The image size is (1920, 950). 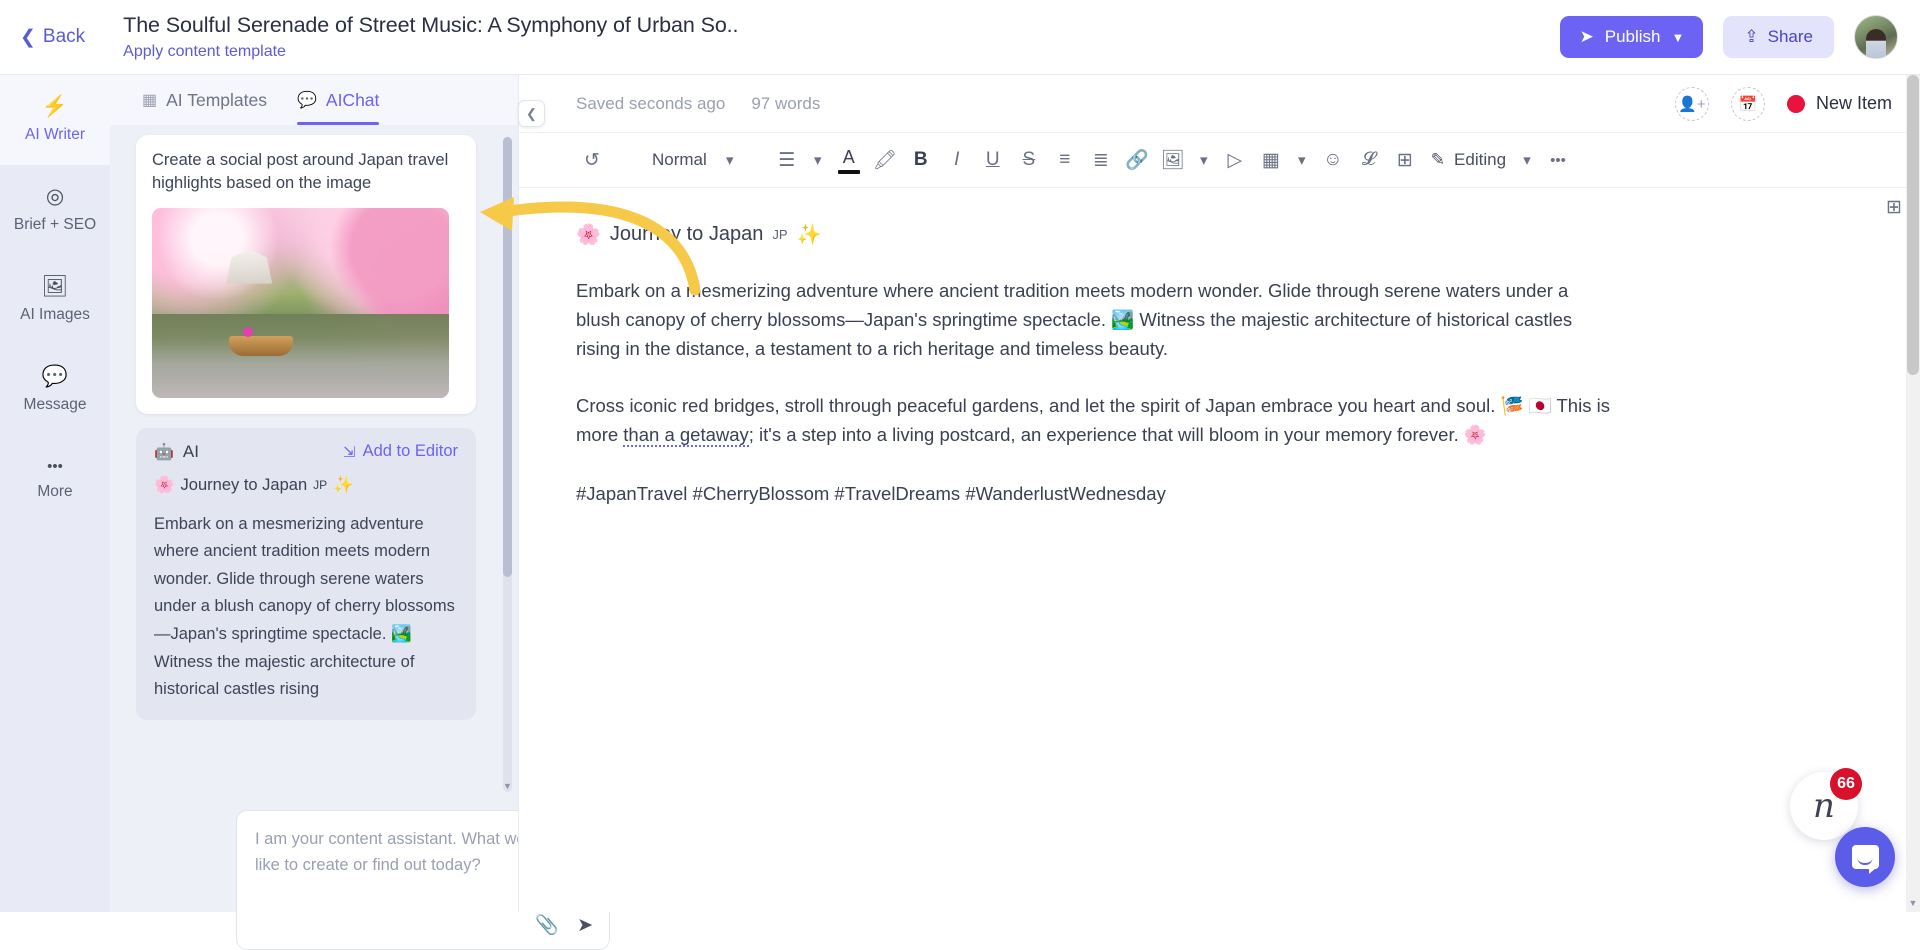 What do you see at coordinates (592, 160) in the screenshot?
I see `undo-icon: ↺` at bounding box center [592, 160].